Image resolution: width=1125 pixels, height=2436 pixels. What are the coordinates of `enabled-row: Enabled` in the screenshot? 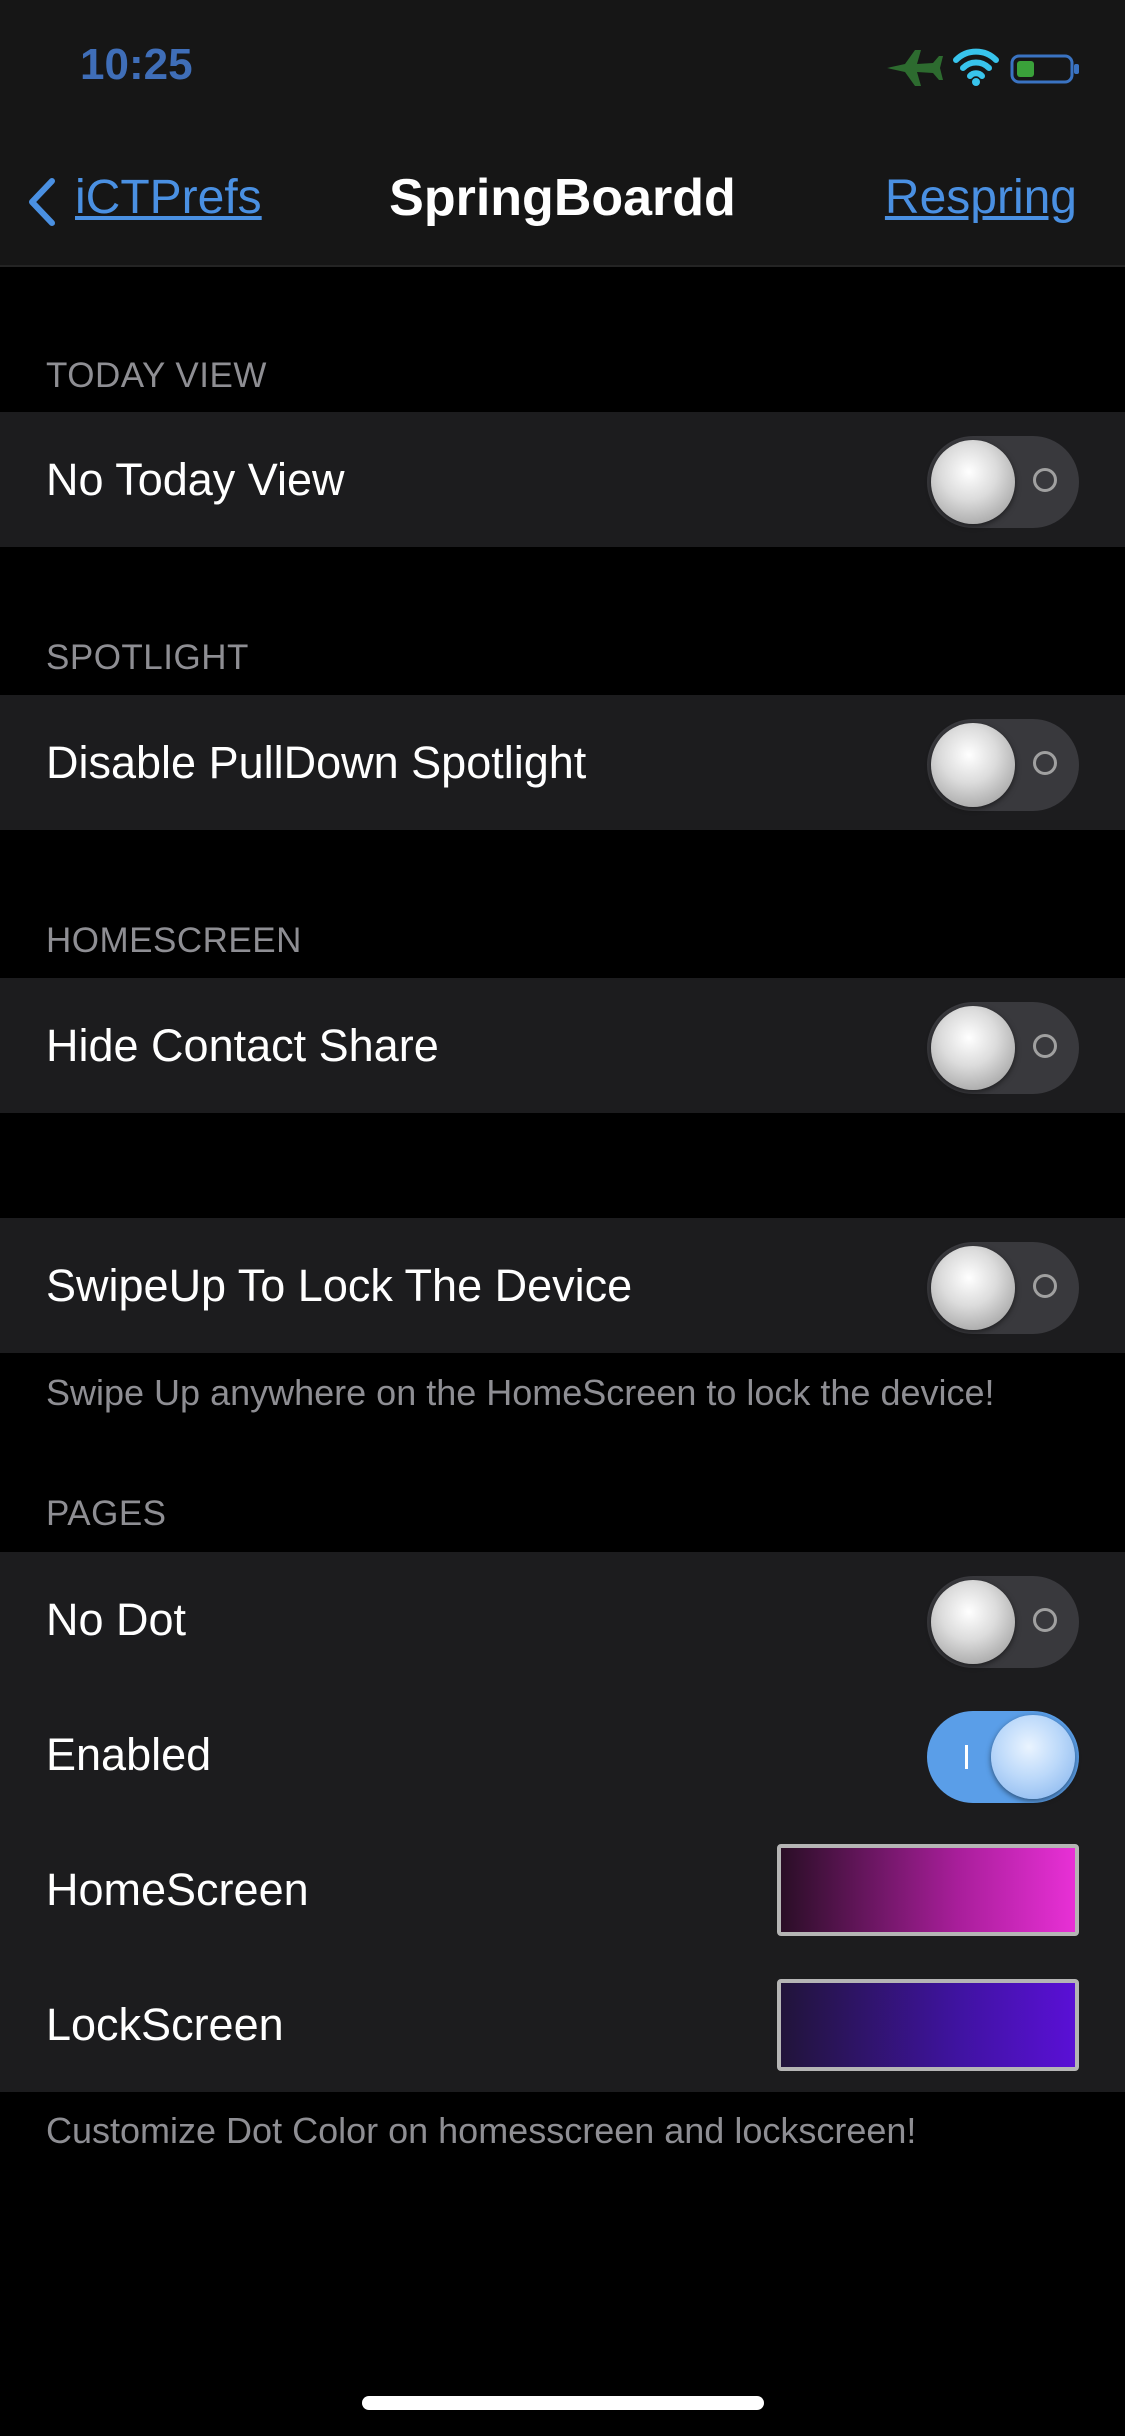 It's located at (562, 1754).